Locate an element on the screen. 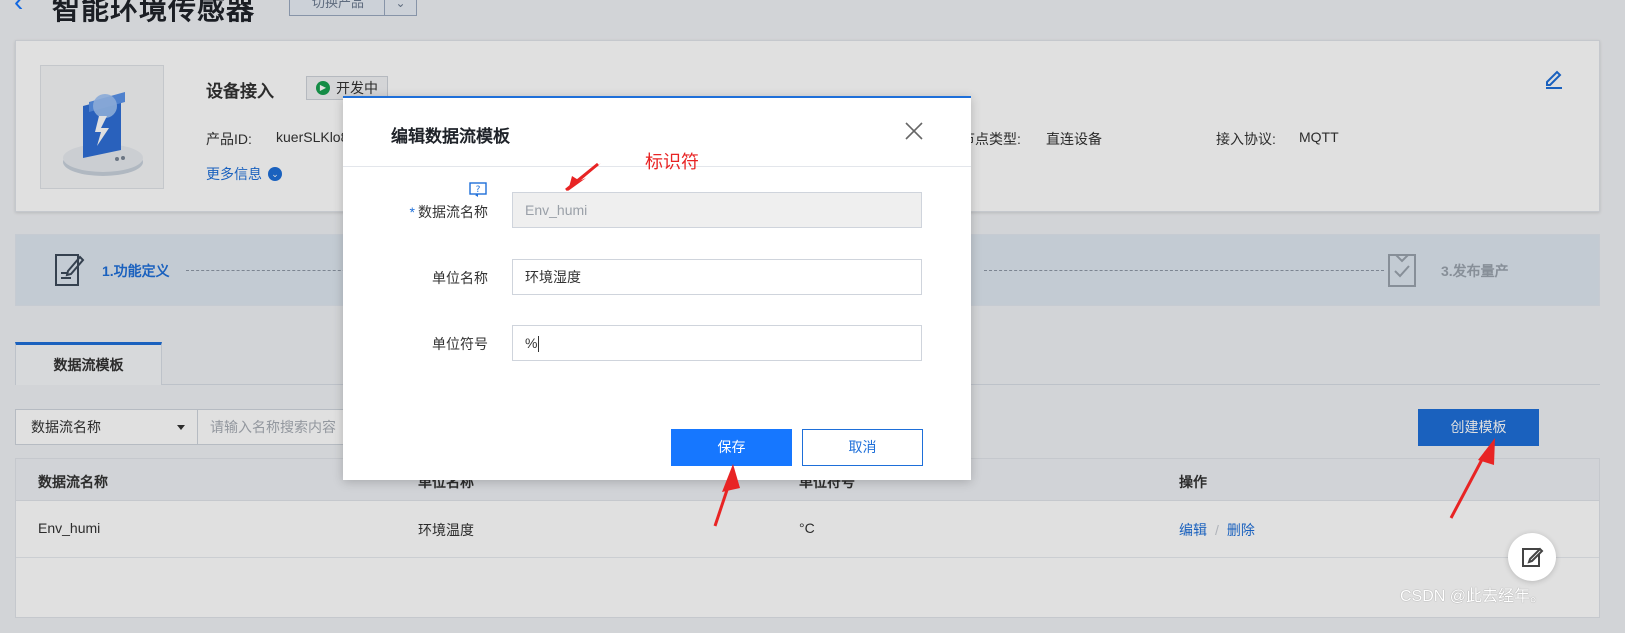 This screenshot has width=1625, height=633. arrow-to-create-shaft is located at coordinates (1468, 485).